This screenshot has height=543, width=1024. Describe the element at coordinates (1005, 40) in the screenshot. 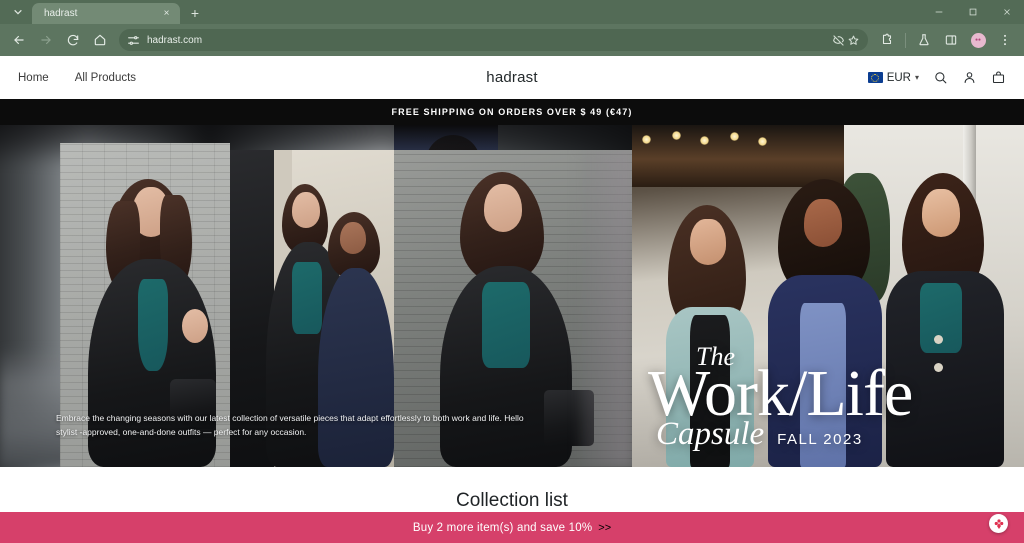

I see `three-dot-menu-icon` at that location.